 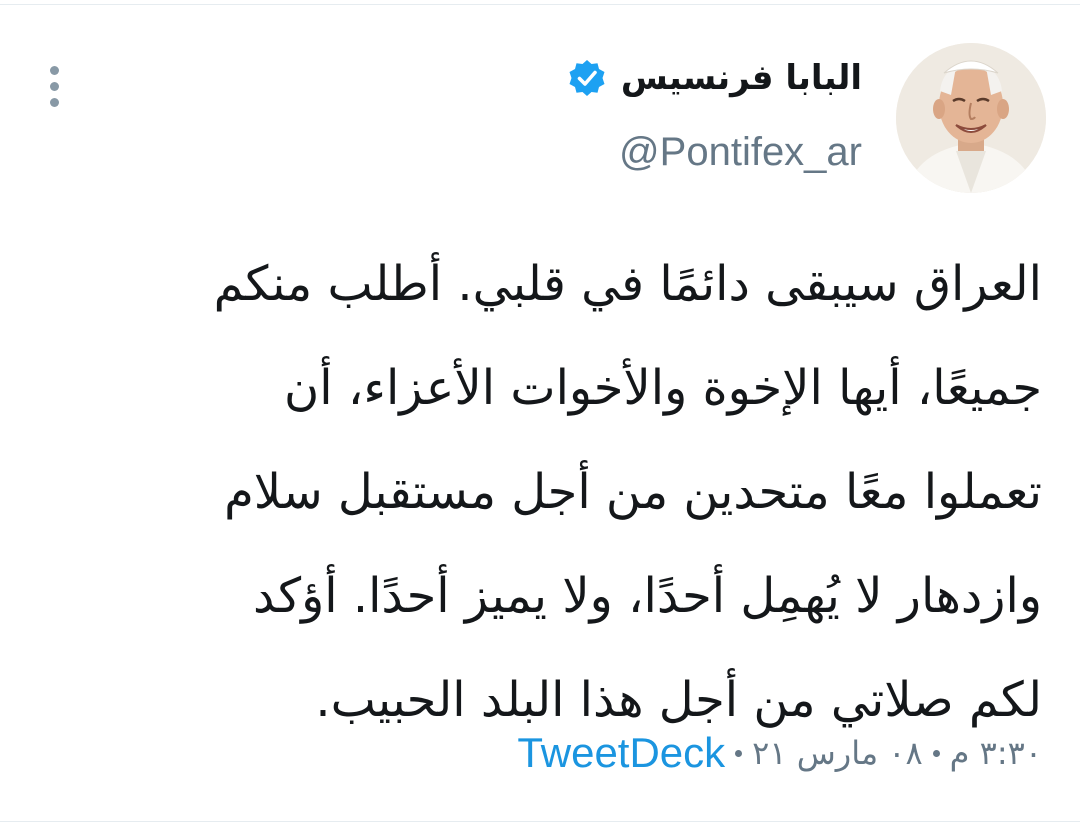 What do you see at coordinates (540, 4) in the screenshot?
I see `top-divider` at bounding box center [540, 4].